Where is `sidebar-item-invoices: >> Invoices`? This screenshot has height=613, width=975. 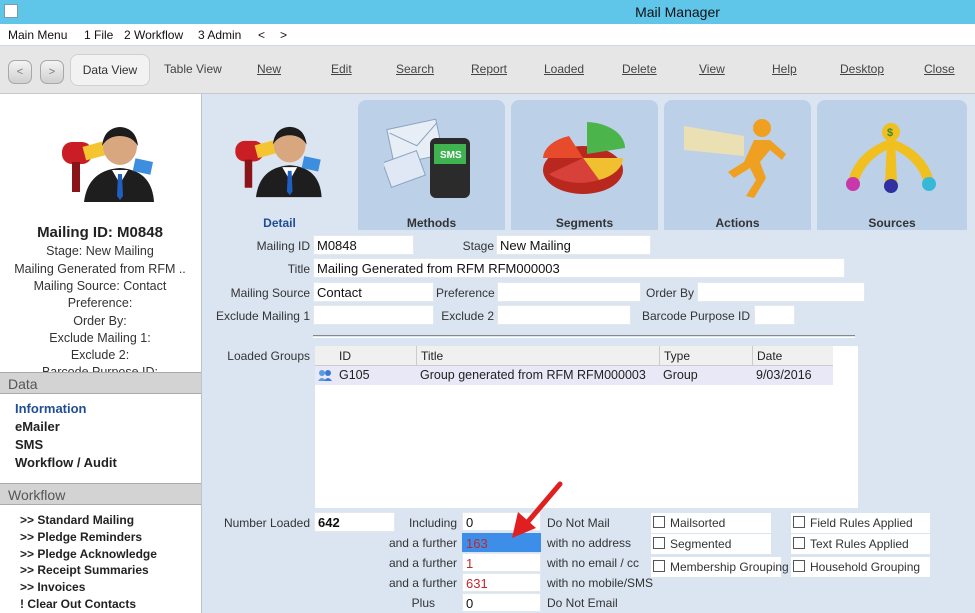
sidebar-item-invoices: >> Invoices is located at coordinates (52, 587).